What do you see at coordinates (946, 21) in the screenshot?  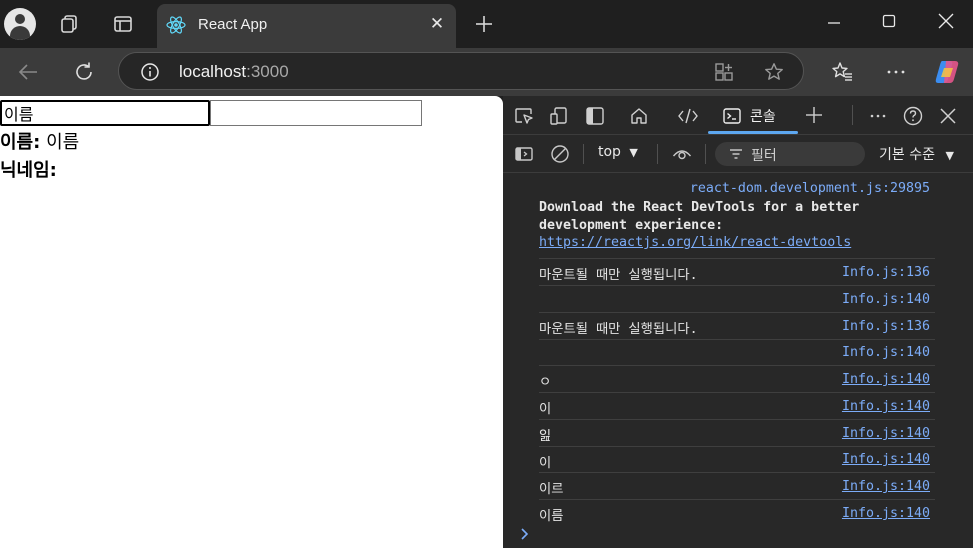 I see `close-window-icon` at bounding box center [946, 21].